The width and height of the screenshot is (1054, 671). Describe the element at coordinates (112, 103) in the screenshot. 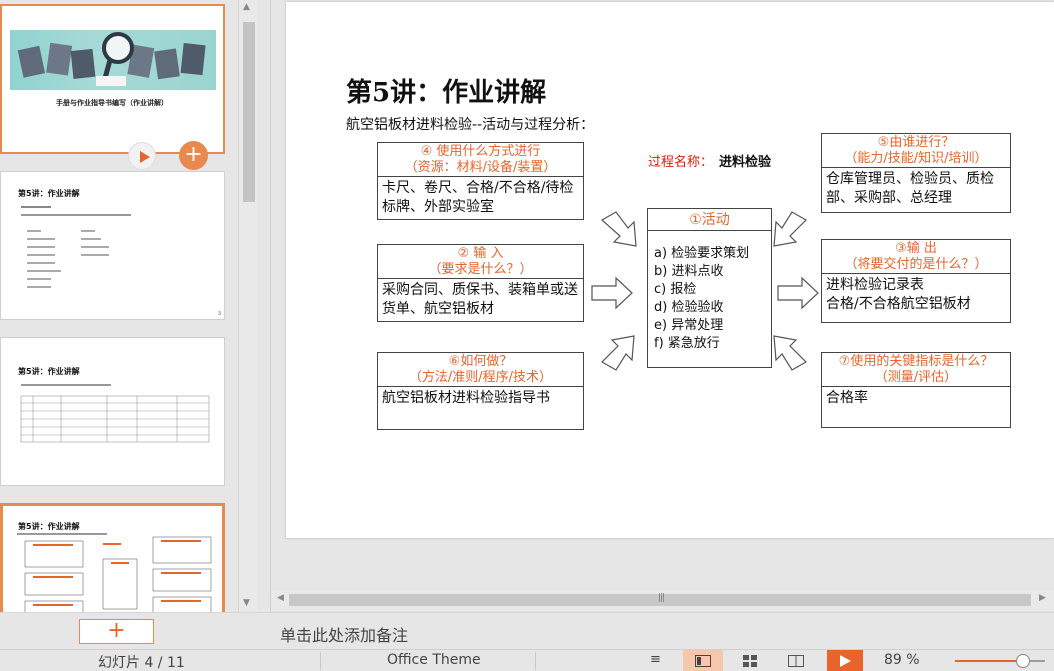

I see `thumbnail-title: 手册与作业指导书编写（作业讲解）` at that location.